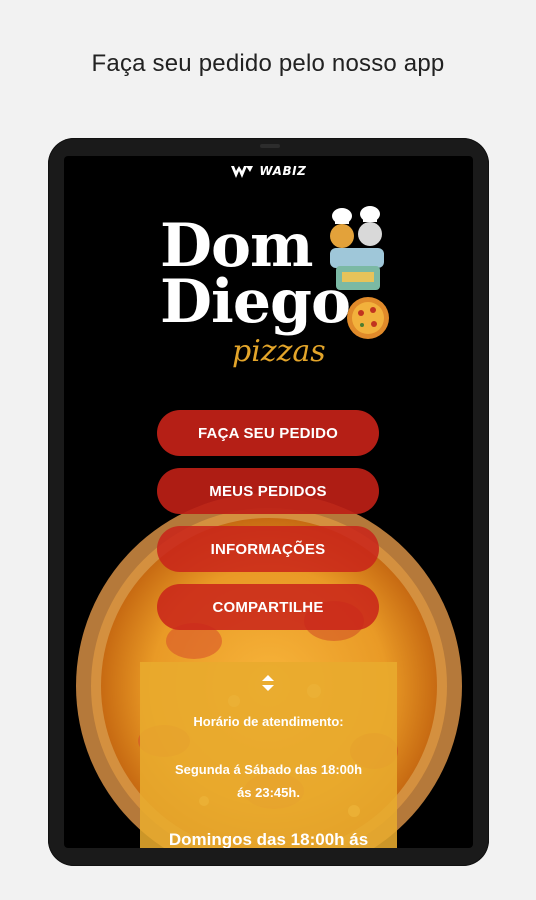  What do you see at coordinates (357, 248) in the screenshot?
I see `chef-mascots-icon` at bounding box center [357, 248].